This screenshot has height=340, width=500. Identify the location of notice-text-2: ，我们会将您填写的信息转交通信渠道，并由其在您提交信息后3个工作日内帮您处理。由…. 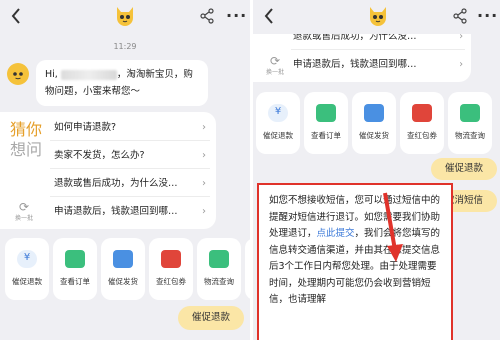
(355, 266).